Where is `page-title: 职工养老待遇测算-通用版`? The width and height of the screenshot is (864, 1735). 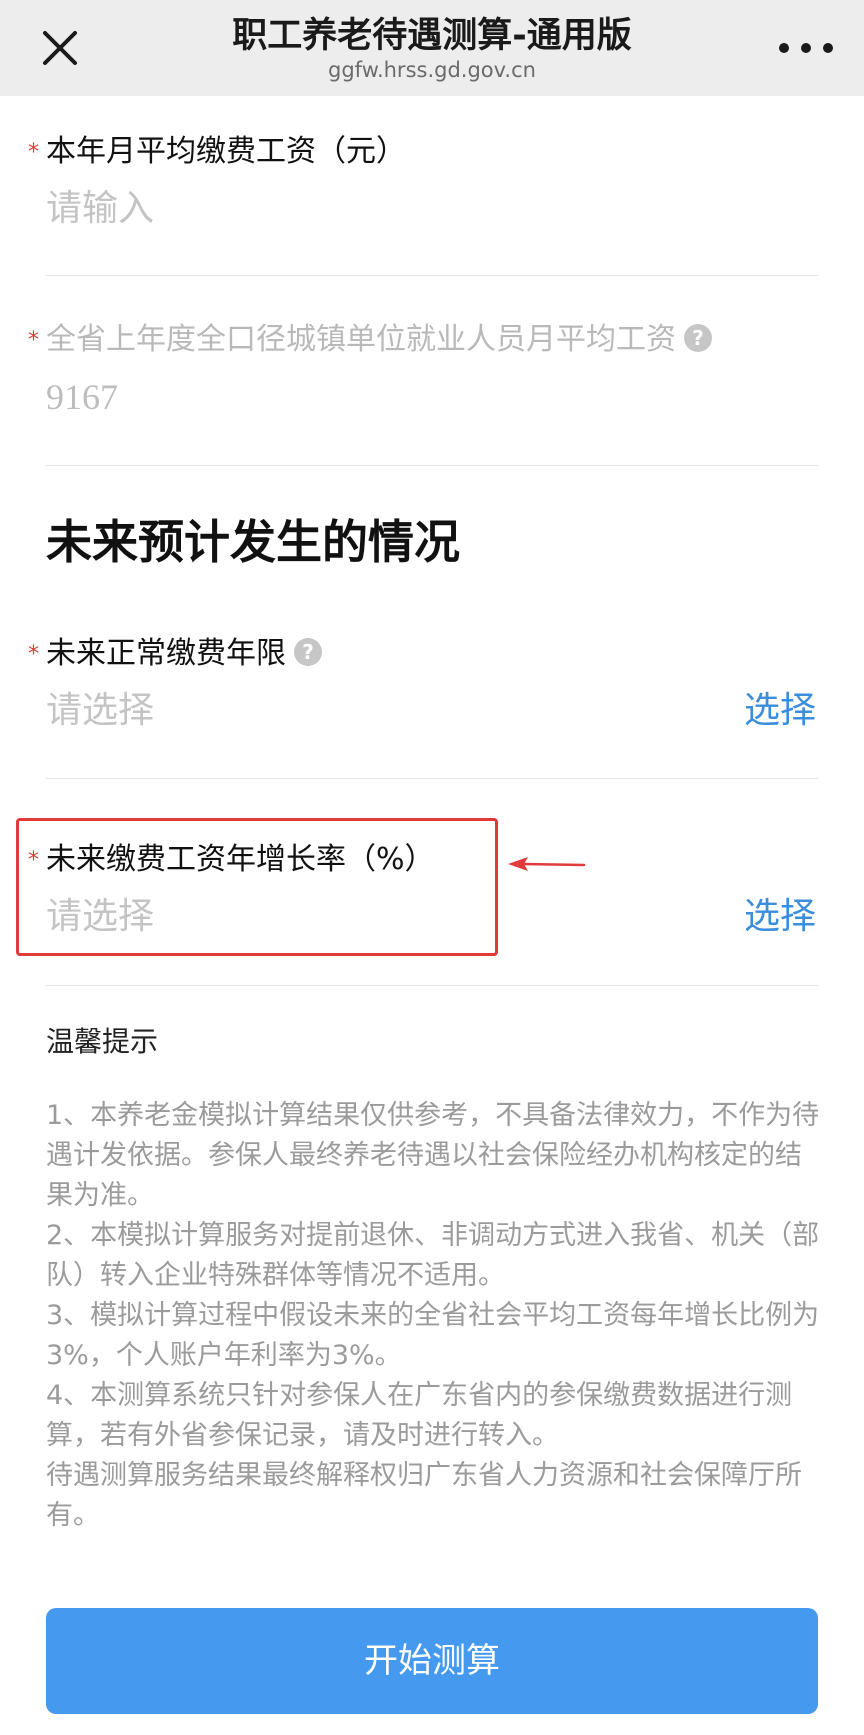
page-title: 职工养老待遇测算-通用版 is located at coordinates (432, 36).